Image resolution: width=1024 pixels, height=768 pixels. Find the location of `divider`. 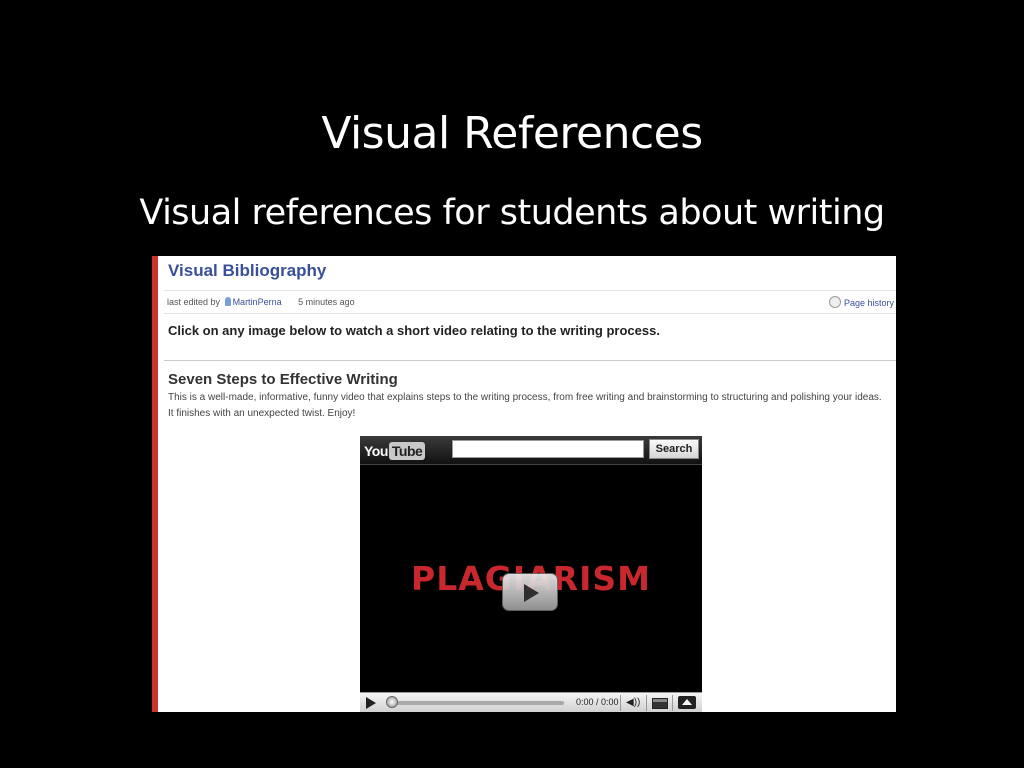

divider is located at coordinates (530, 360).